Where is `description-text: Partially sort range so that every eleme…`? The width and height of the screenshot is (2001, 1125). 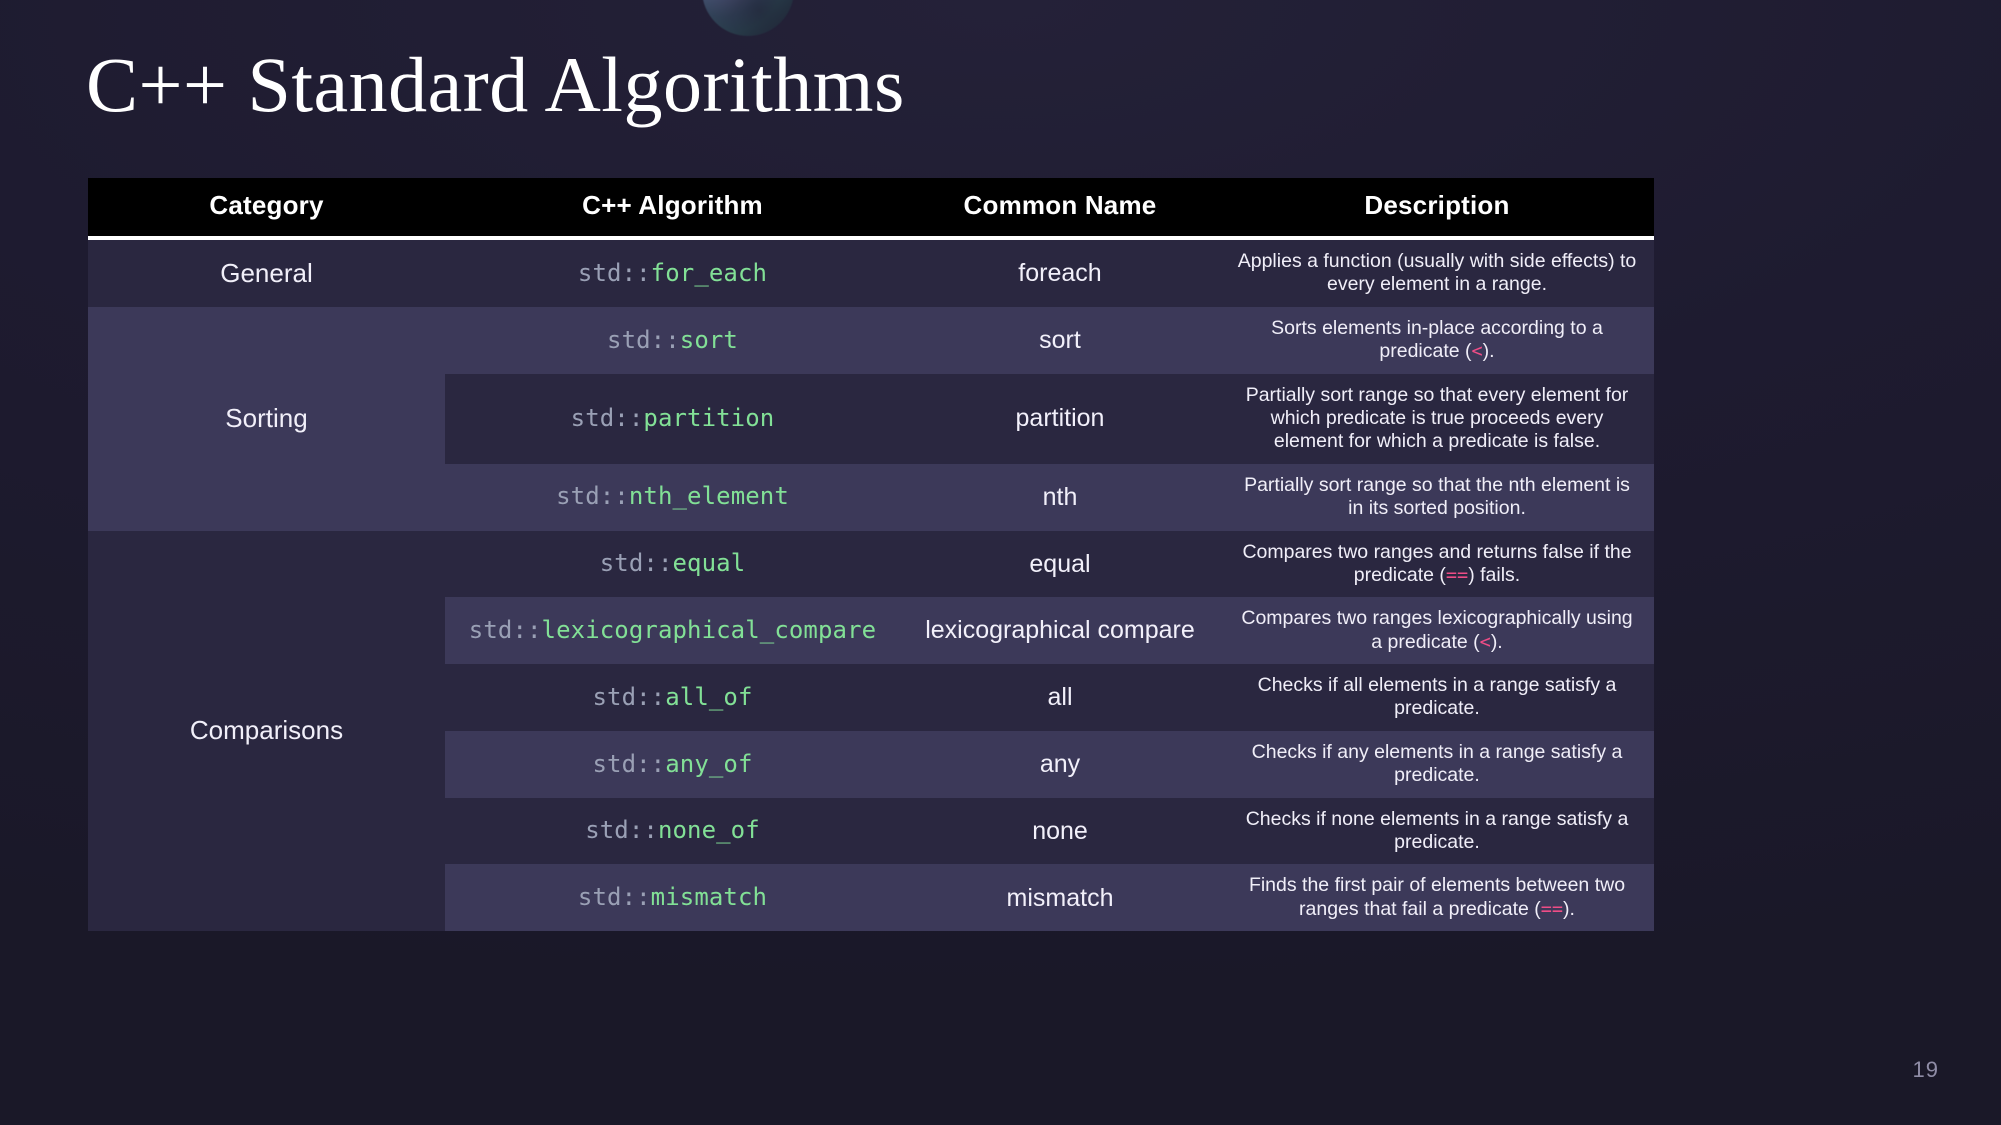 description-text: Partially sort range so that every eleme… is located at coordinates (1437, 418).